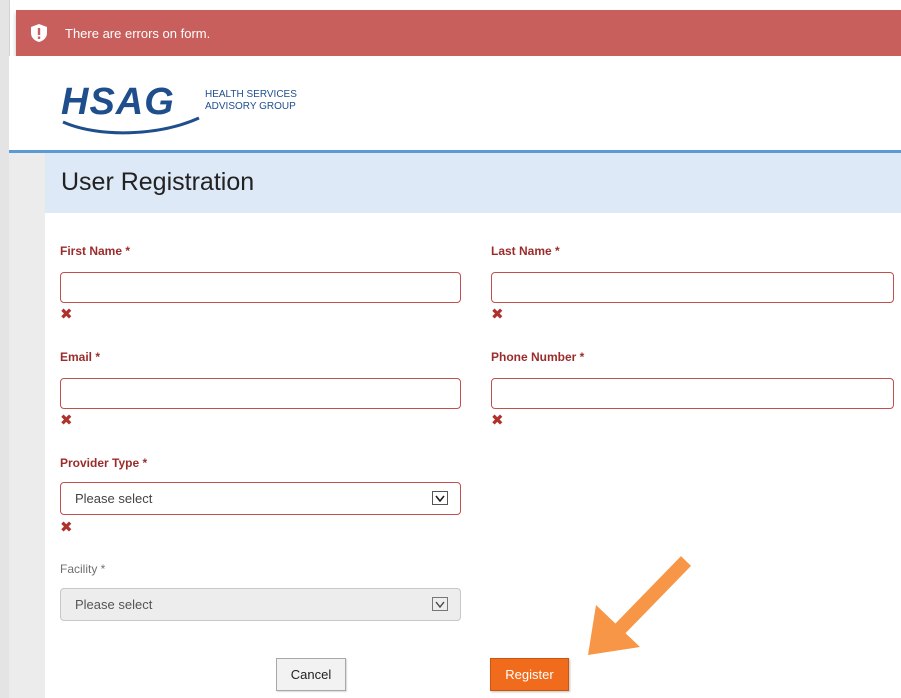  Describe the element at coordinates (39, 33) in the screenshot. I see `shield-alert-icon` at that location.